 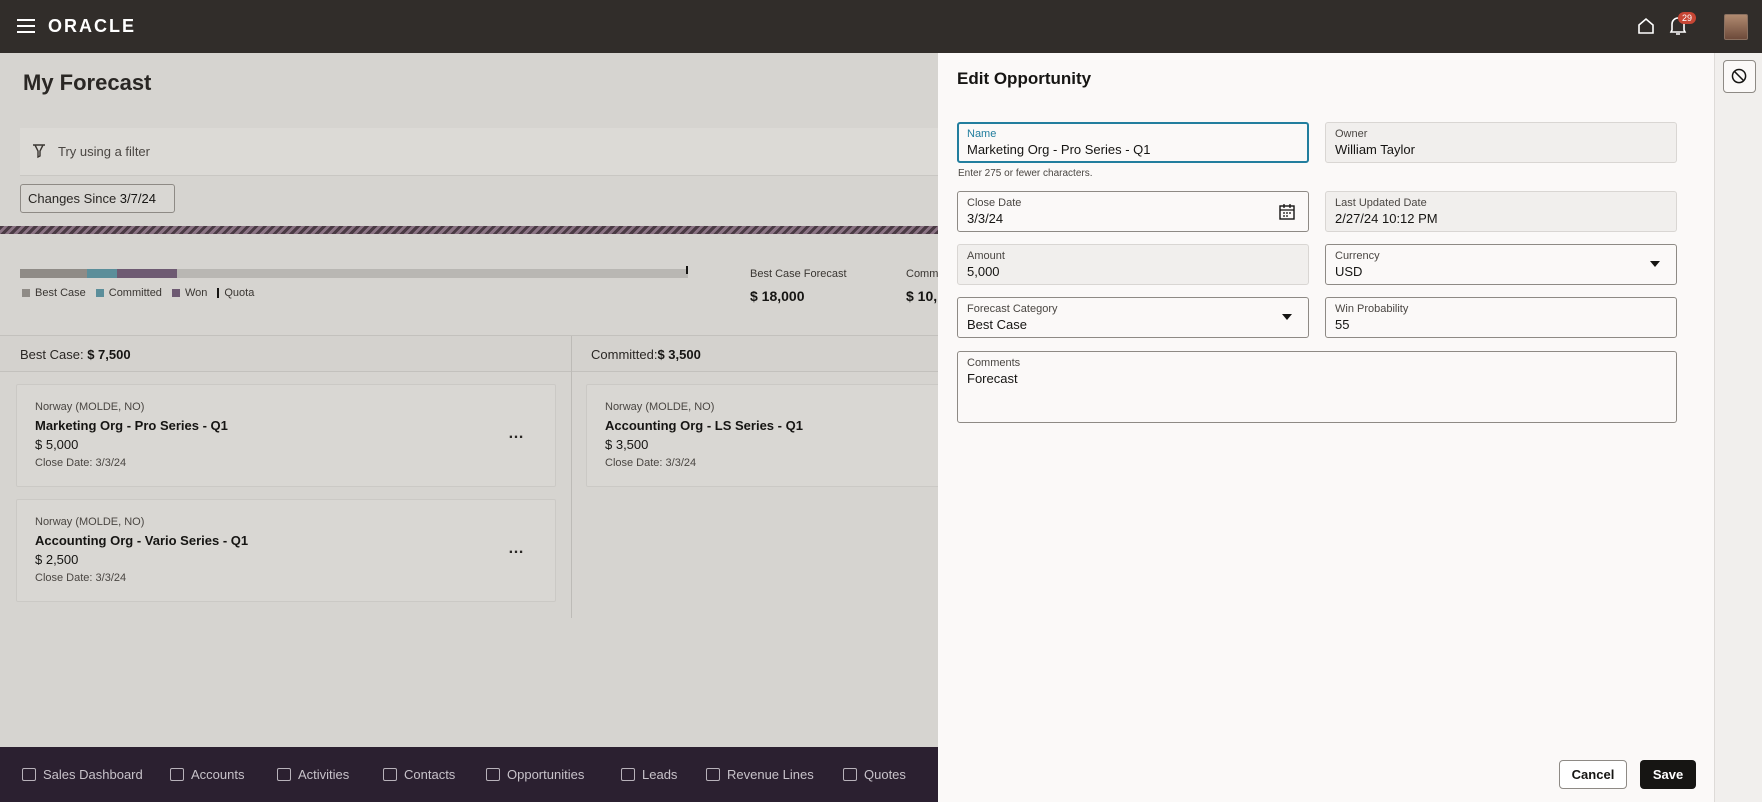 What do you see at coordinates (1501, 211) in the screenshot?
I see `last-updated-field: Last Updated Date 2/27/24 10:12 PM` at bounding box center [1501, 211].